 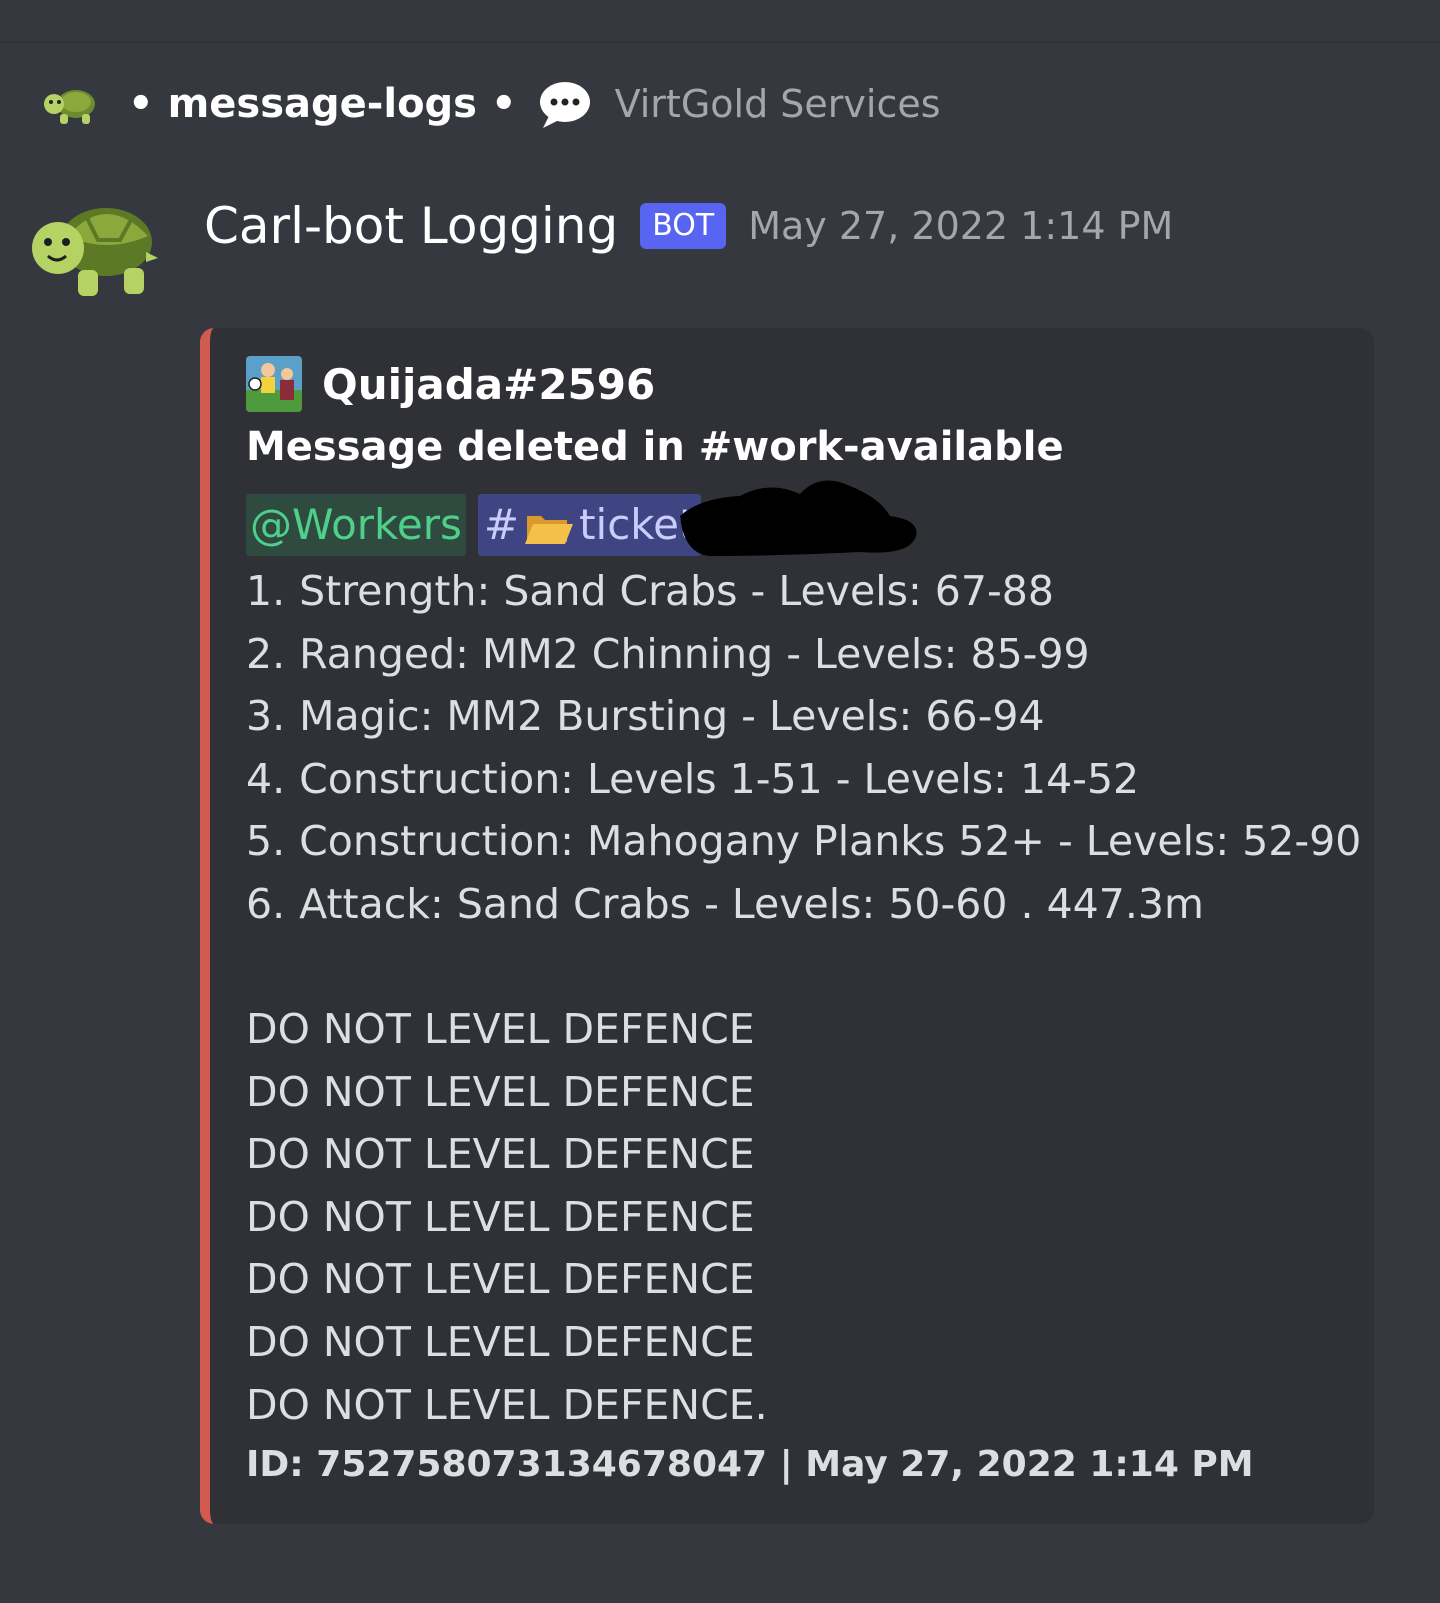 I want to click on speech-bubble-icon, so click(x=565, y=104).